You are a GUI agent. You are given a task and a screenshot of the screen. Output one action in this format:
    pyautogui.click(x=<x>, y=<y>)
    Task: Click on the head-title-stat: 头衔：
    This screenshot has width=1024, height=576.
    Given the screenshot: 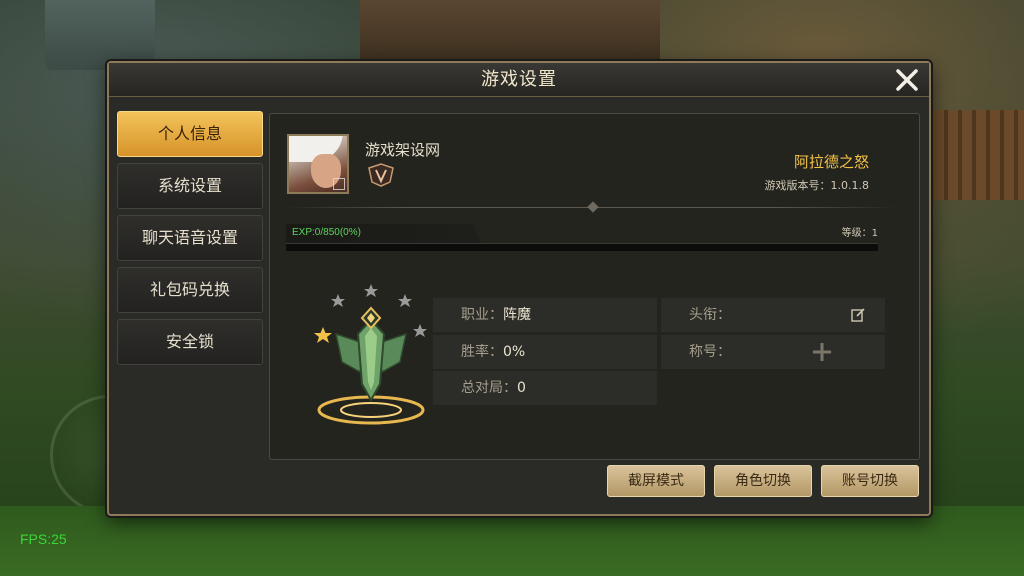 What is the action you would take?
    pyautogui.click(x=773, y=315)
    